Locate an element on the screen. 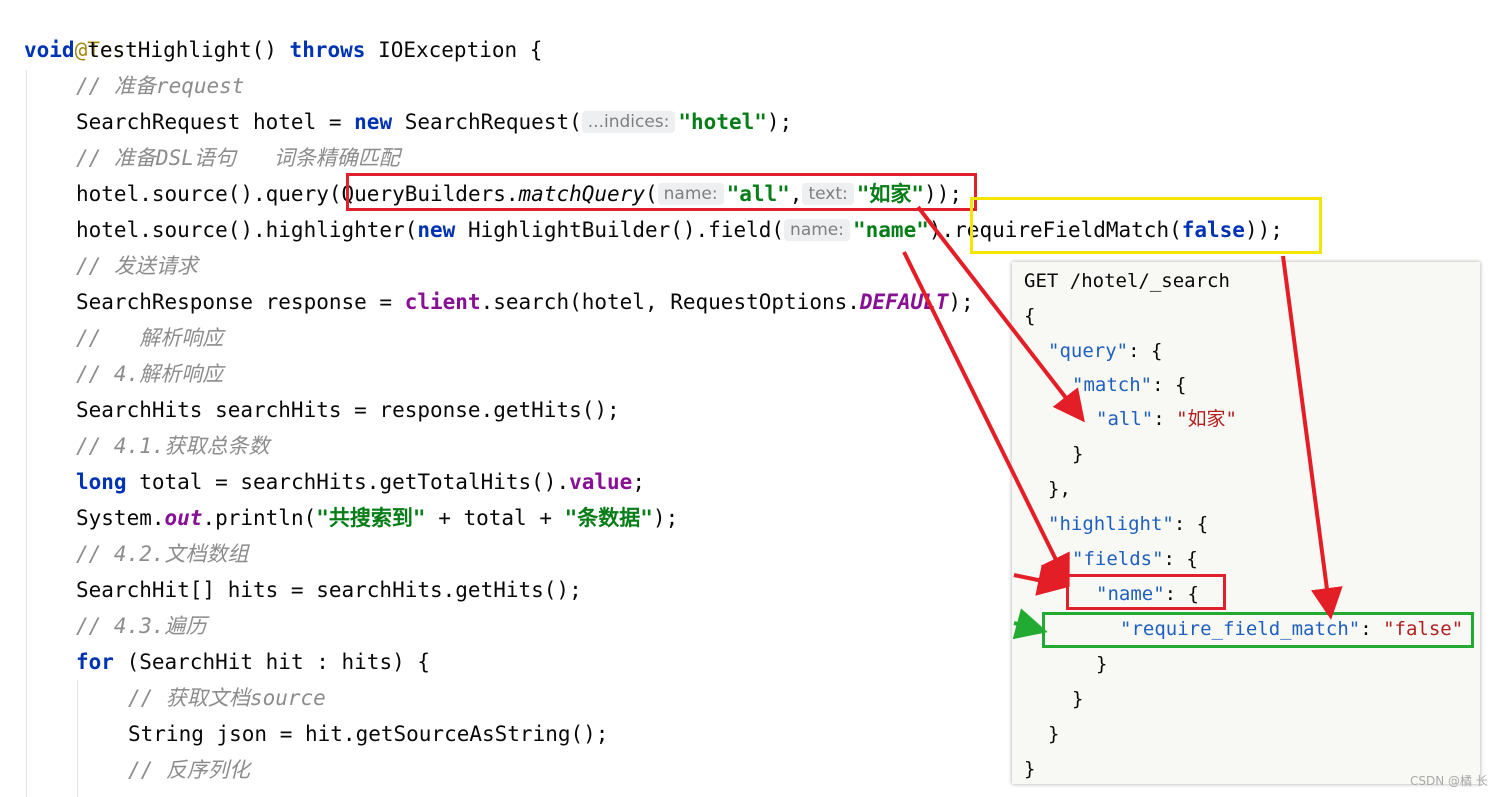  arrow-name-to-name is located at coordinates (986, 419).